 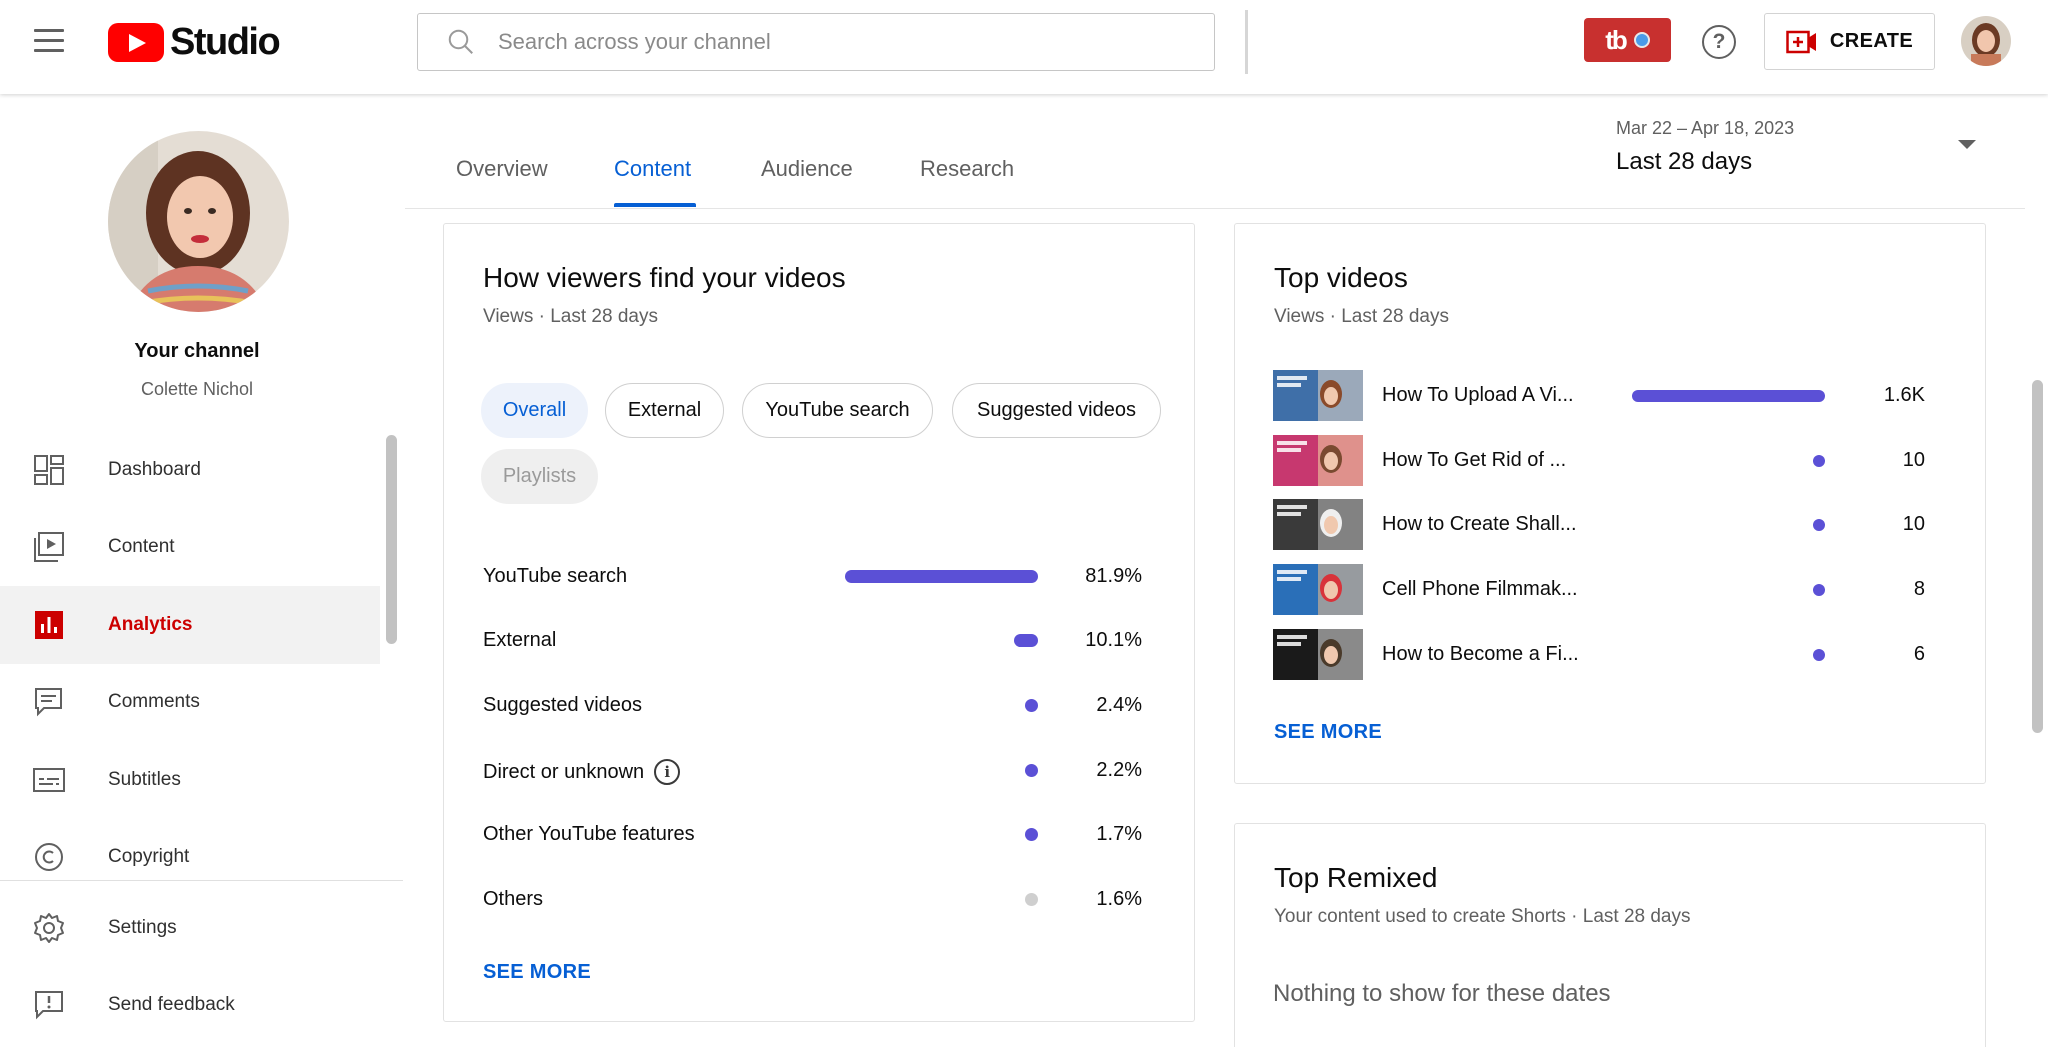 What do you see at coordinates (1719, 42) in the screenshot?
I see `help-icon: ?` at bounding box center [1719, 42].